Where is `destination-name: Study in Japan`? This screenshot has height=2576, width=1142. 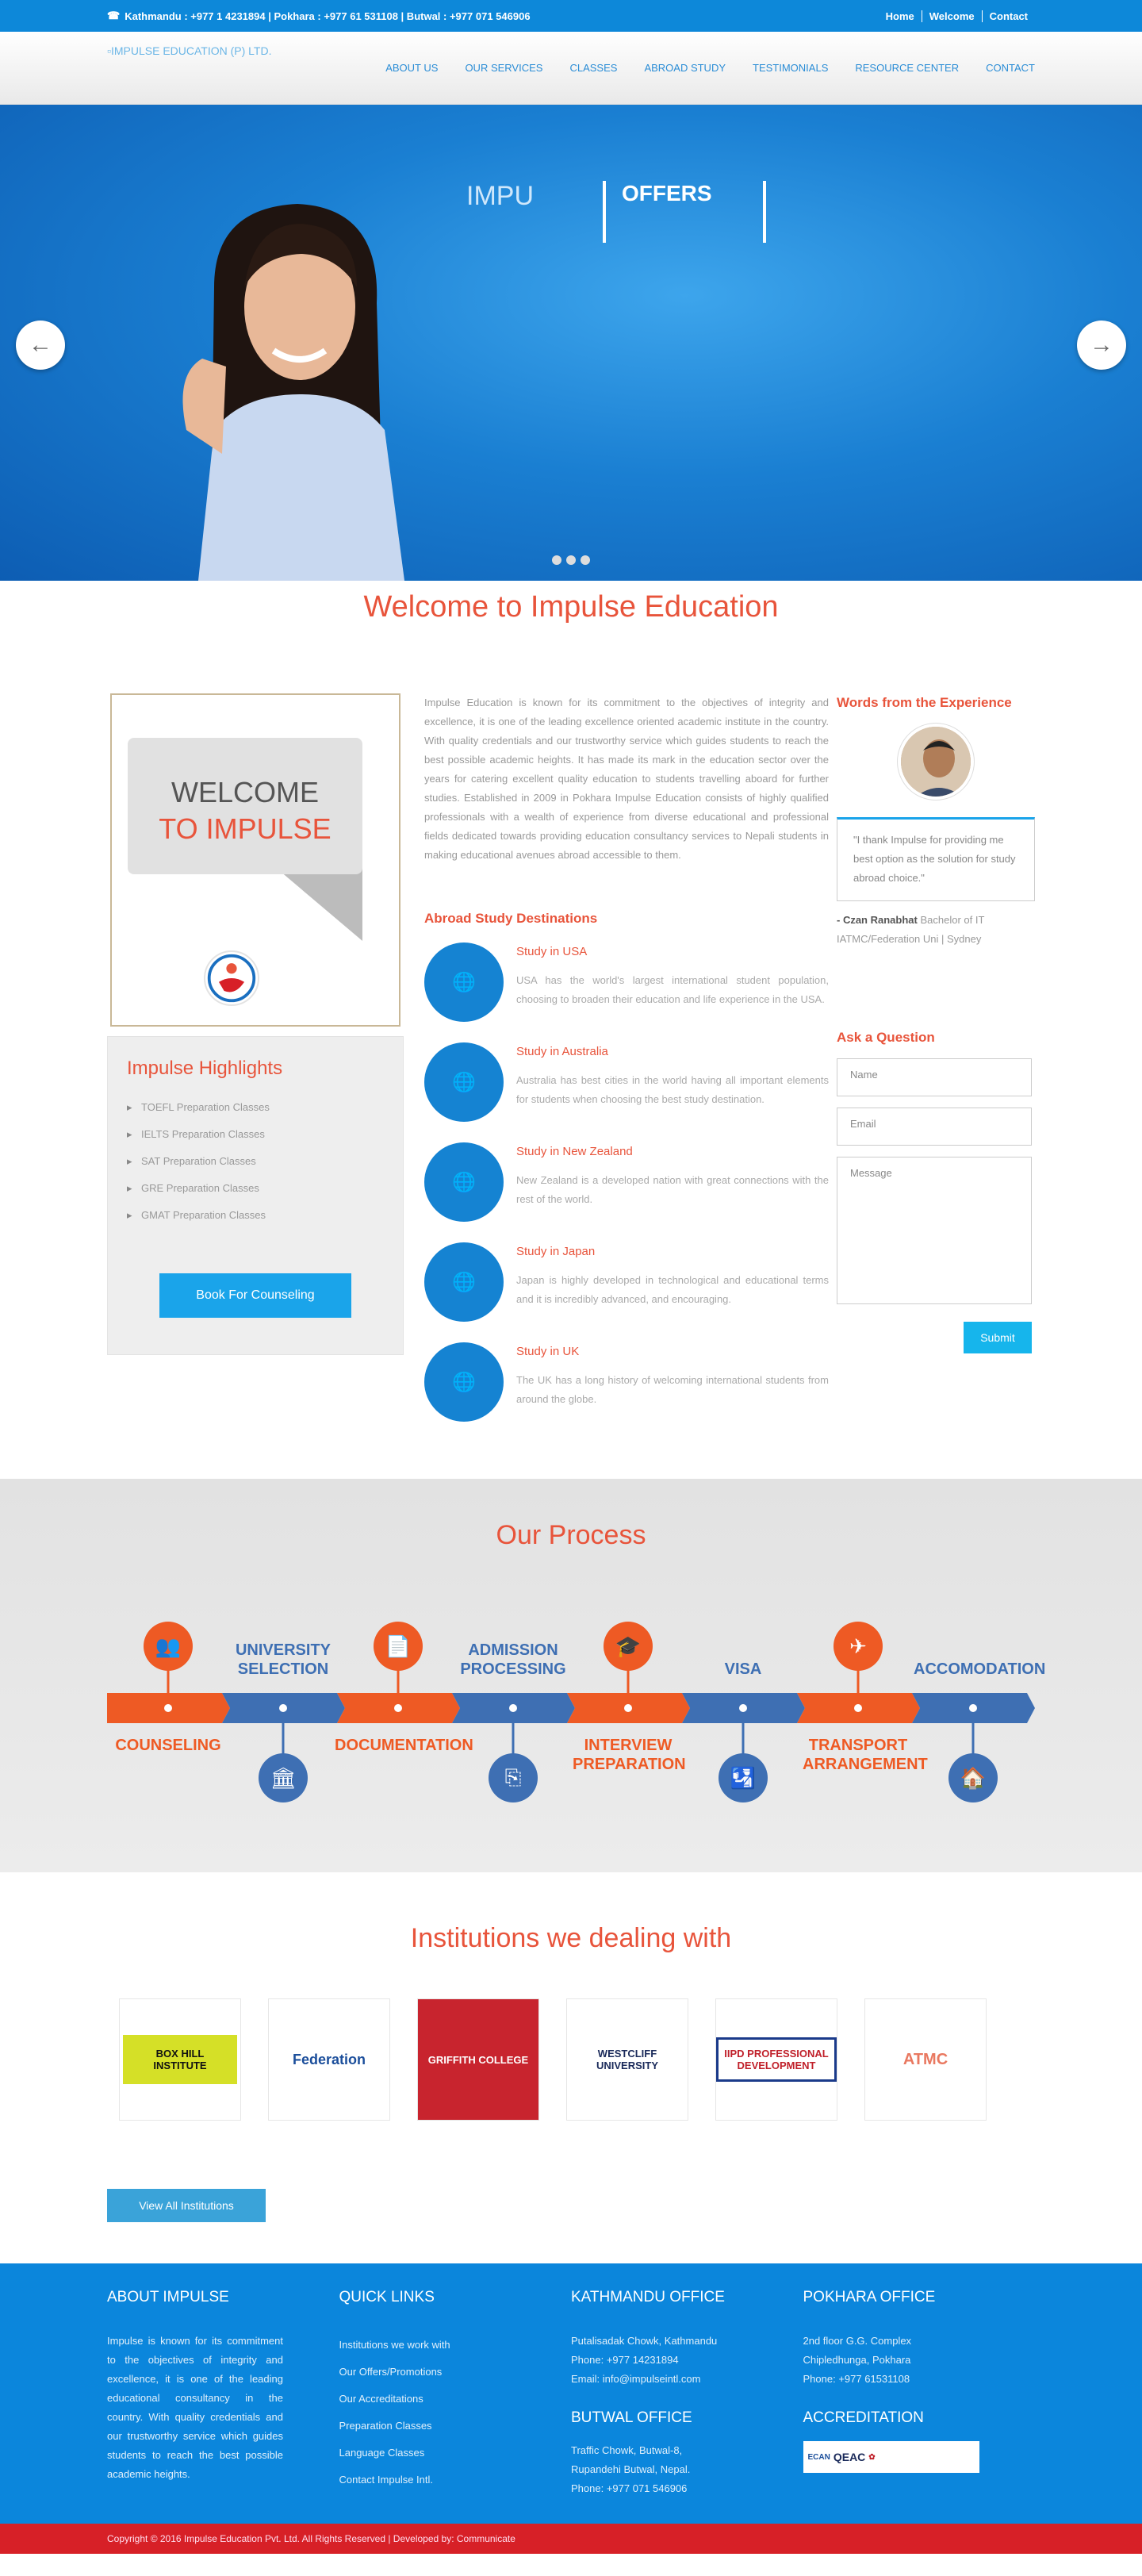
destination-name: Study in Japan is located at coordinates (672, 1251).